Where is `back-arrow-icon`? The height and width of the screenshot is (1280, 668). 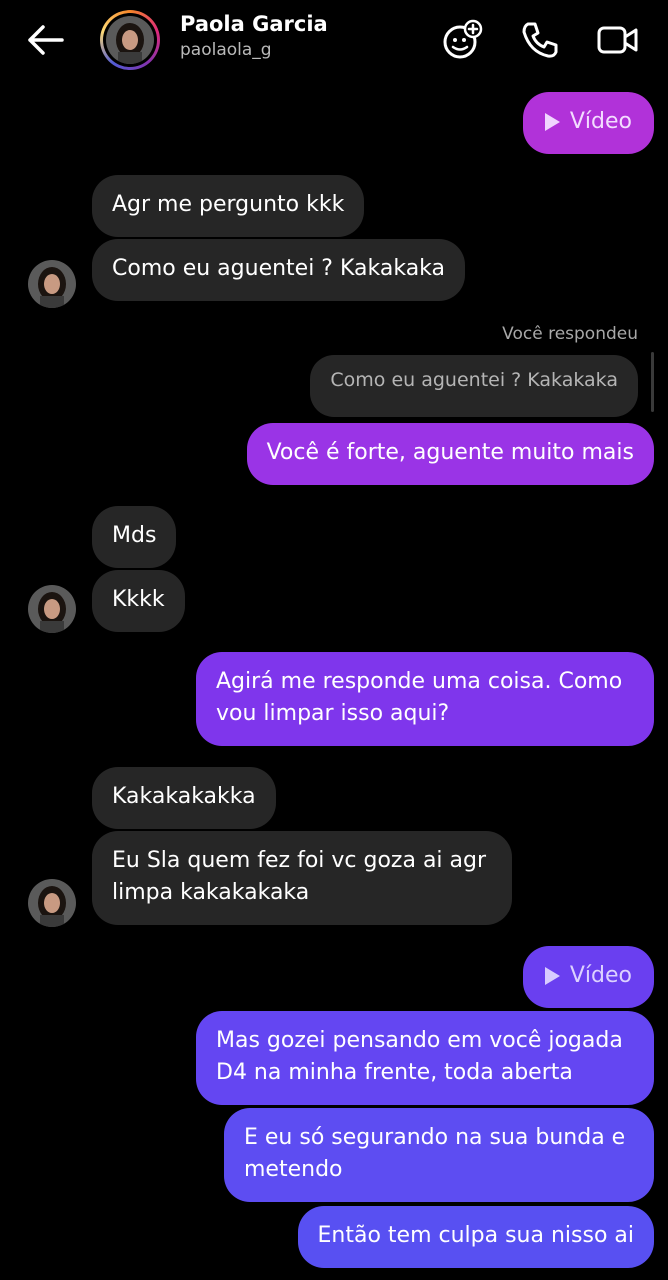 back-arrow-icon is located at coordinates (46, 40).